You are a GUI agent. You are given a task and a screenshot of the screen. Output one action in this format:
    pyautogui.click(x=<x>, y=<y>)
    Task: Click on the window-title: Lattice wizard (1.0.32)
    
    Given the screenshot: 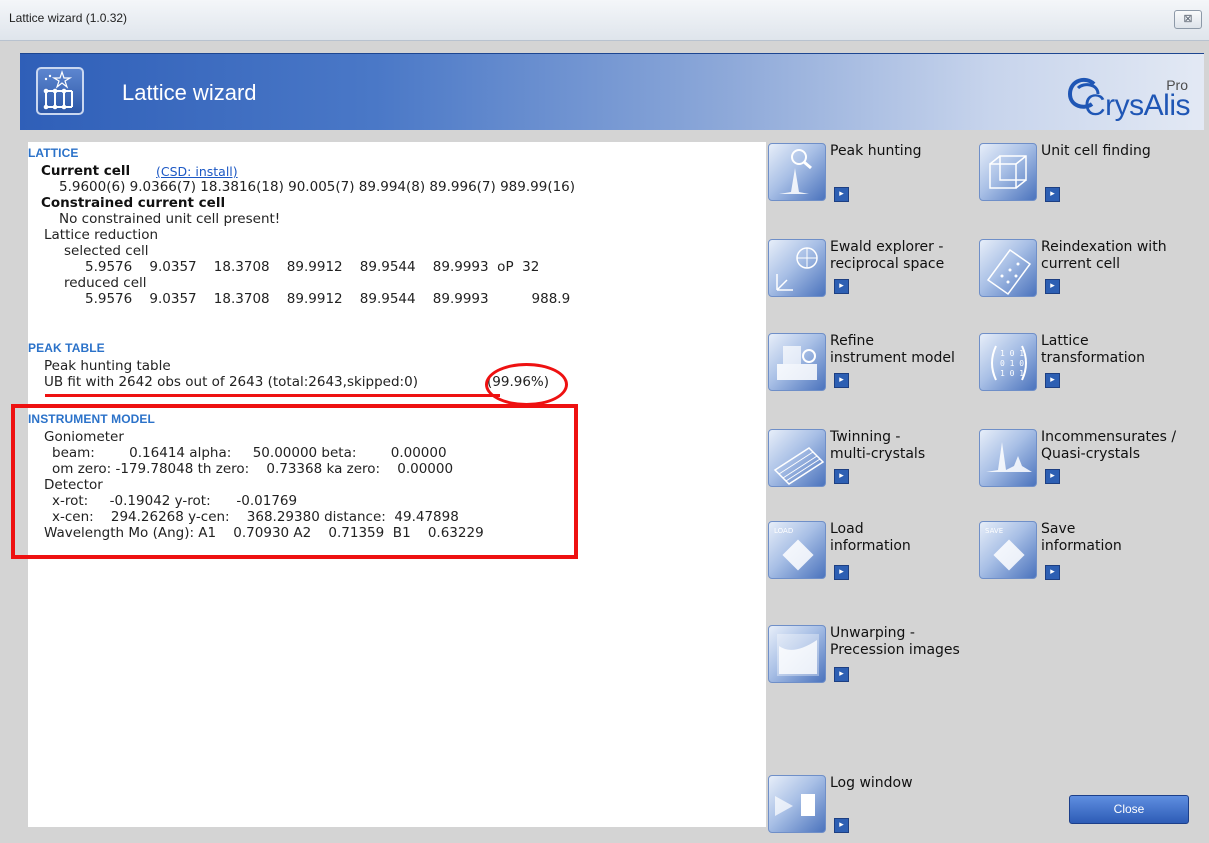 What is the action you would take?
    pyautogui.click(x=68, y=18)
    